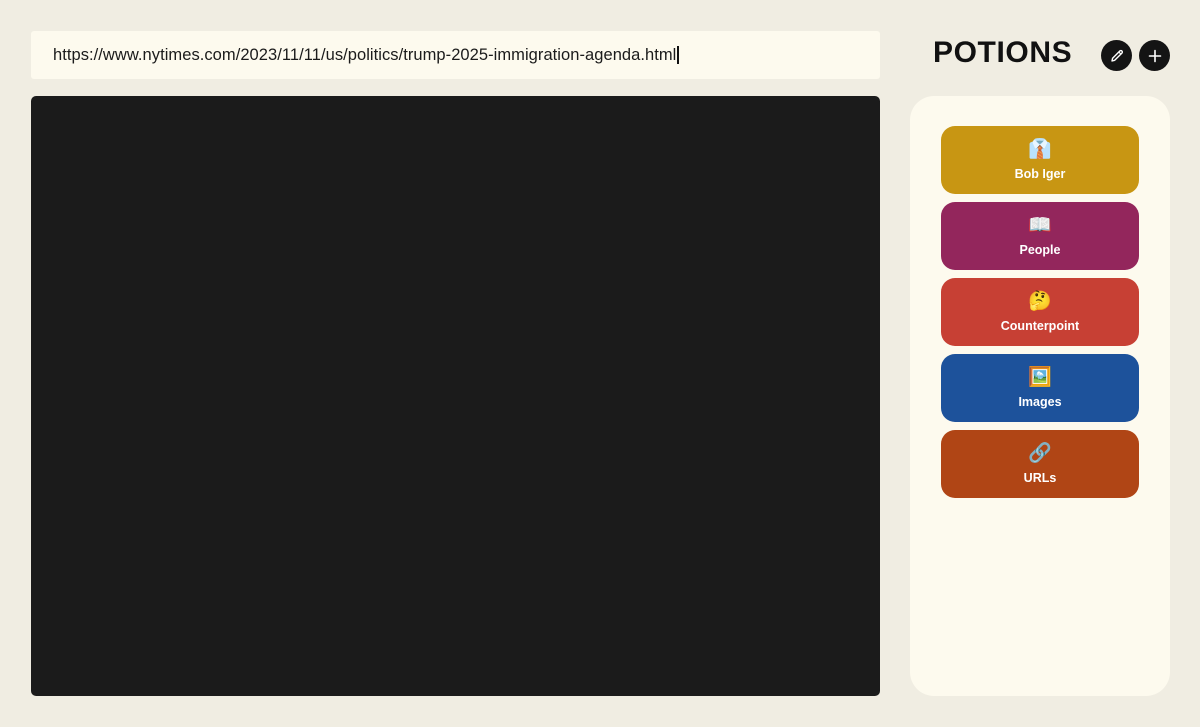  Describe the element at coordinates (1040, 149) in the screenshot. I see `necktie-icon: 👔` at that location.